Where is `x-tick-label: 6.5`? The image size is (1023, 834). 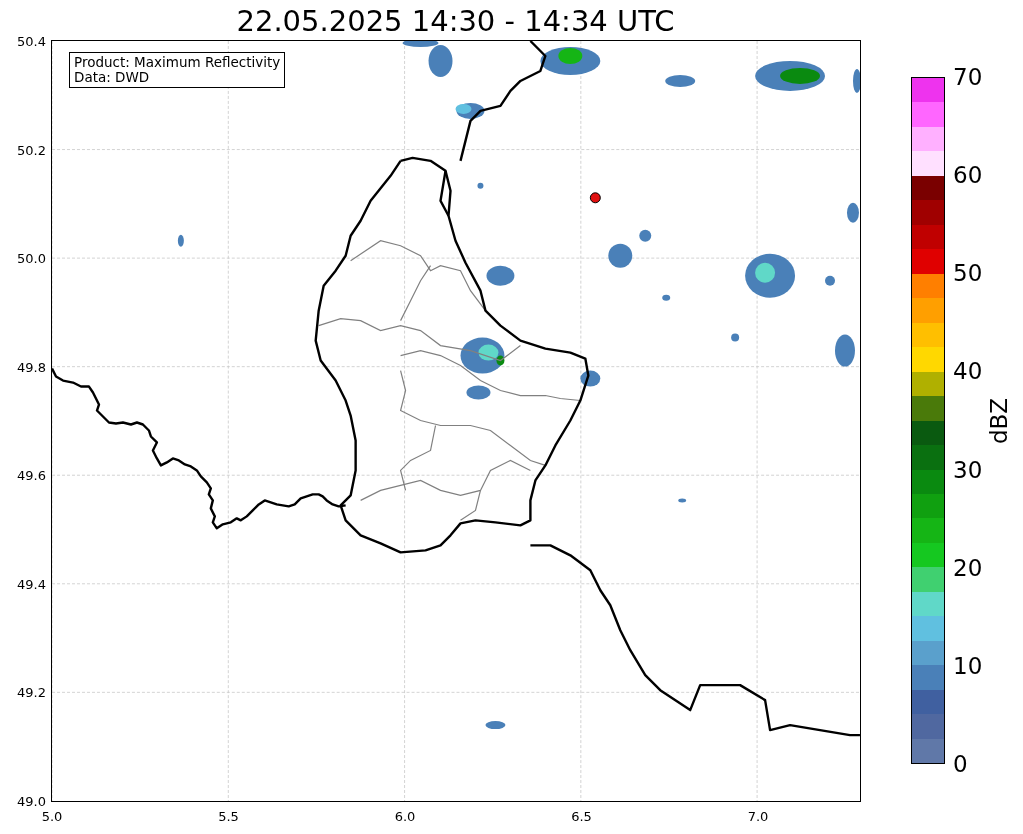
x-tick-label: 6.5 is located at coordinates (581, 816).